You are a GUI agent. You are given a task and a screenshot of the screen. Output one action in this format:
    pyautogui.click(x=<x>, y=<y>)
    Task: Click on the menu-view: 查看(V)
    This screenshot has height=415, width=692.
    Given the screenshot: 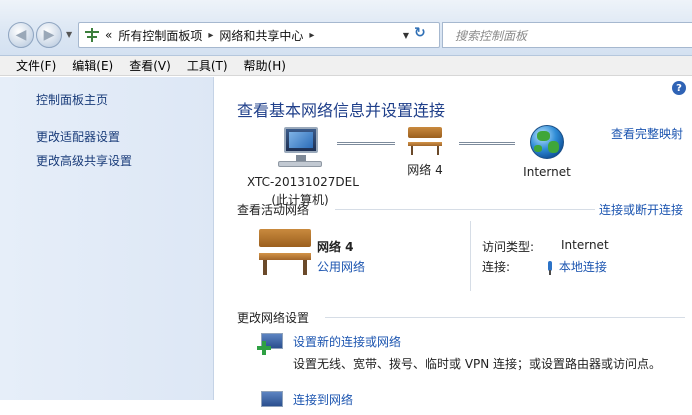 What is the action you would take?
    pyautogui.click(x=150, y=65)
    